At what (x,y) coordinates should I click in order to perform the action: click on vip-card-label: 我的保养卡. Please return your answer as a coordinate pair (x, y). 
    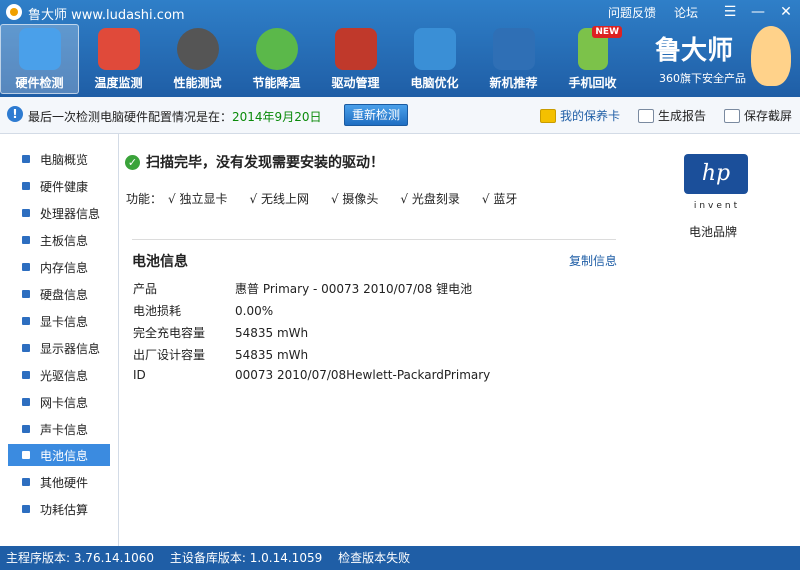
    Looking at the image, I should click on (589, 116).